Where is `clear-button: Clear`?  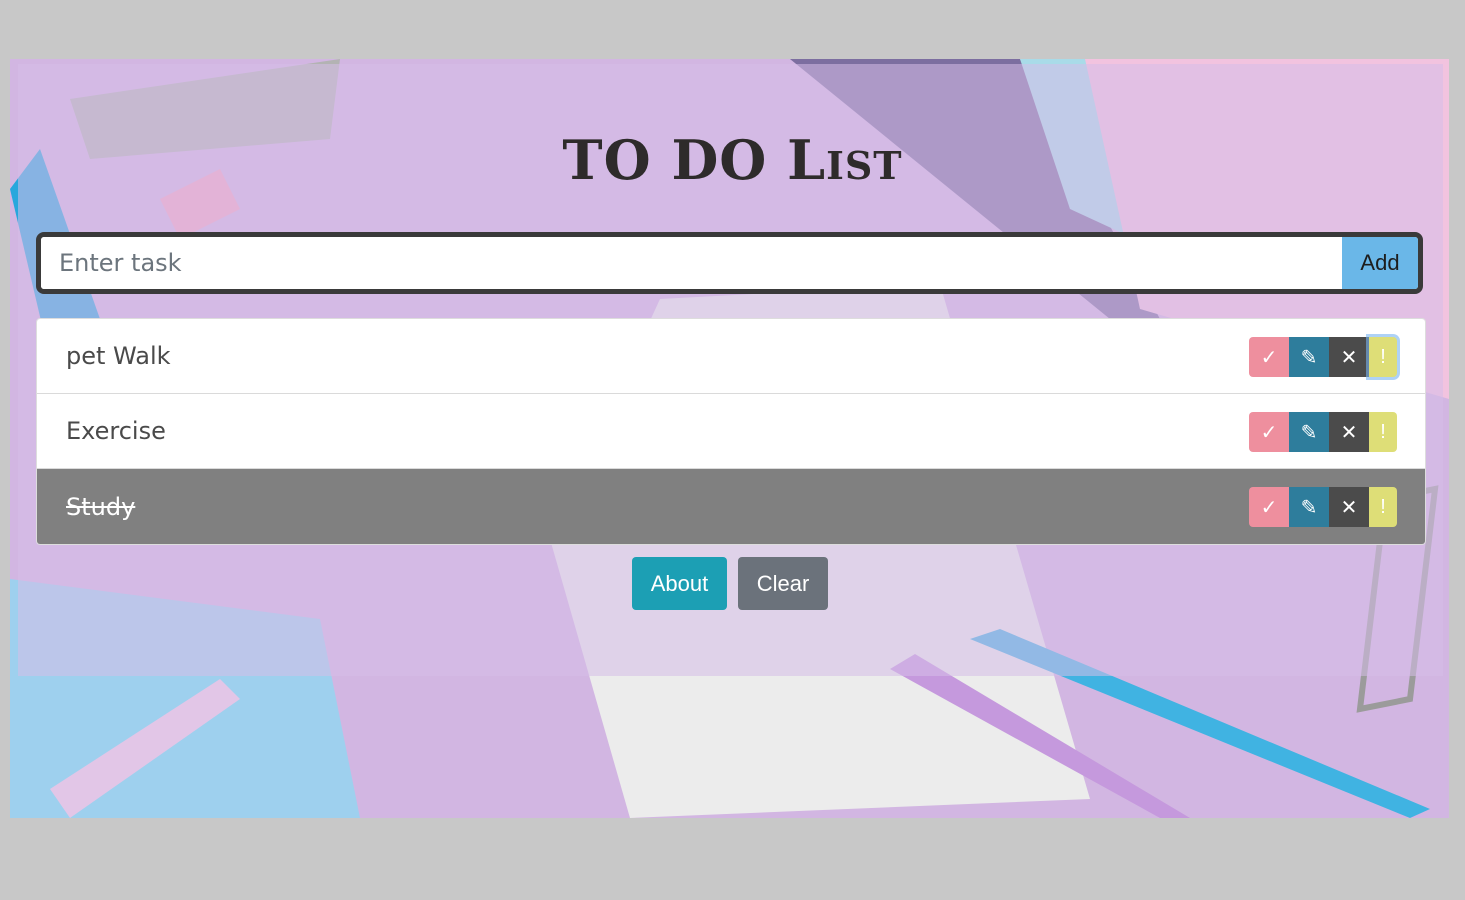
clear-button: Clear is located at coordinates (783, 583).